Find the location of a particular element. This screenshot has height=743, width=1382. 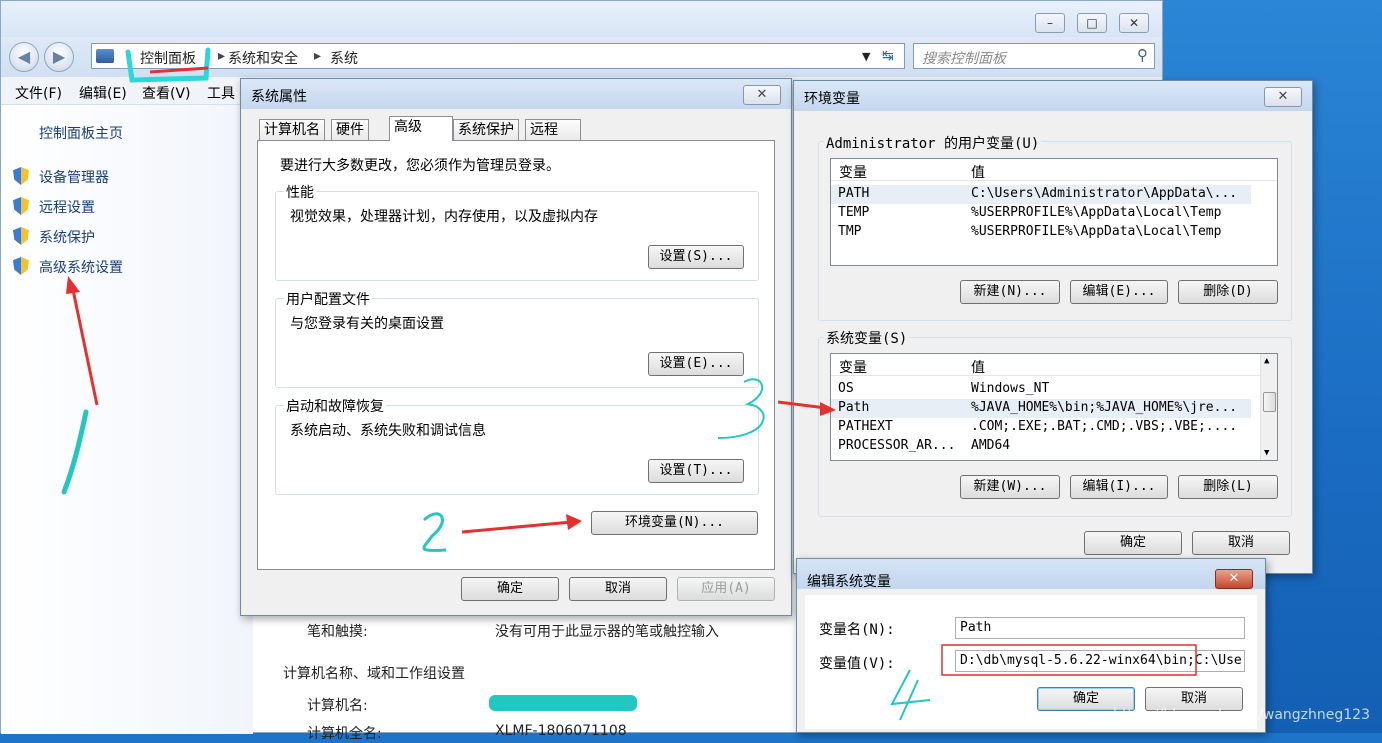

highlight-mark is located at coordinates (168, 65).